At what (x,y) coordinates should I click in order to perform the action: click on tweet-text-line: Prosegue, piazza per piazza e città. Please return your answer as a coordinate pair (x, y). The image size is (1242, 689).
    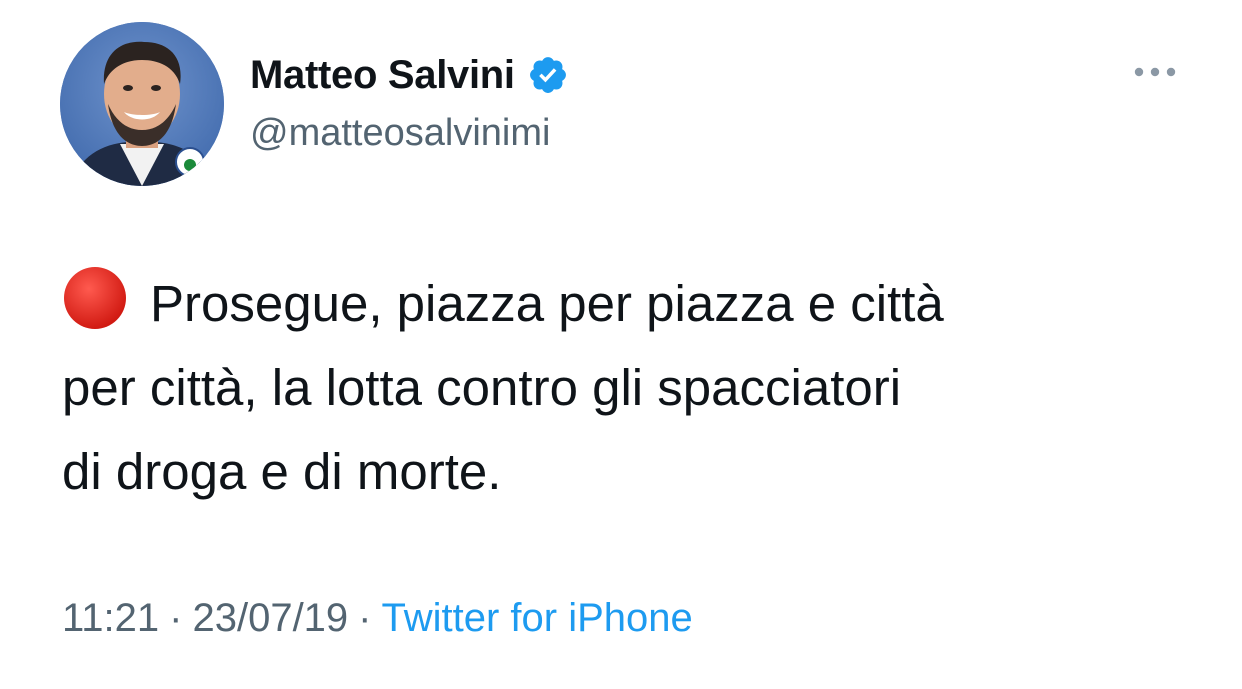
    Looking at the image, I should click on (637, 304).